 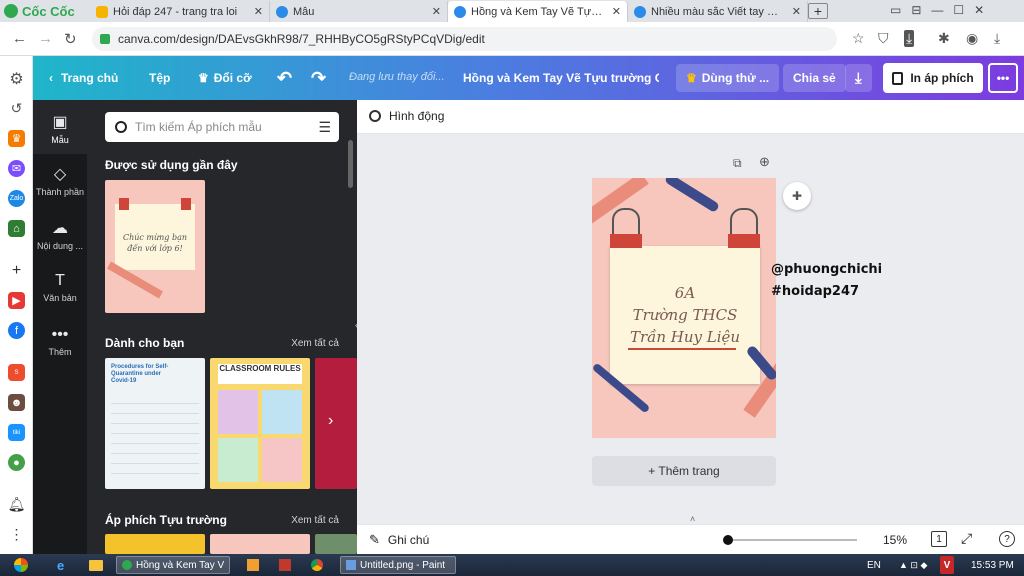 What do you see at coordinates (70, 39) in the screenshot?
I see `reload-icon: ↻` at bounding box center [70, 39].